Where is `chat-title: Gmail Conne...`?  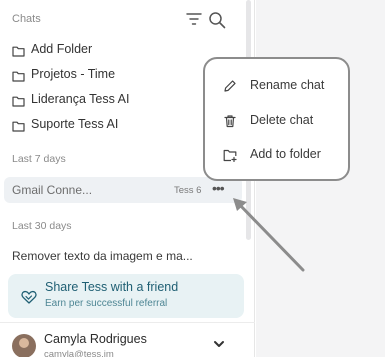
chat-title: Gmail Conne... is located at coordinates (52, 190).